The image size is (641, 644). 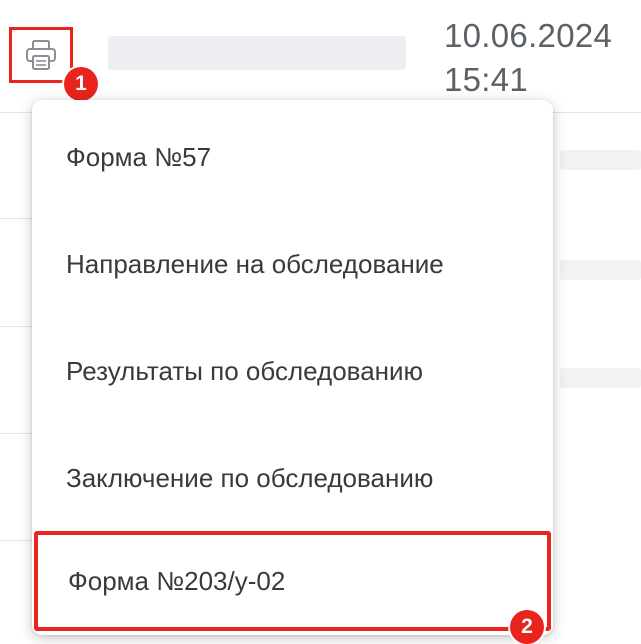 What do you see at coordinates (250, 478) in the screenshot?
I see `menu-item-label: Заключение по обследованию` at bounding box center [250, 478].